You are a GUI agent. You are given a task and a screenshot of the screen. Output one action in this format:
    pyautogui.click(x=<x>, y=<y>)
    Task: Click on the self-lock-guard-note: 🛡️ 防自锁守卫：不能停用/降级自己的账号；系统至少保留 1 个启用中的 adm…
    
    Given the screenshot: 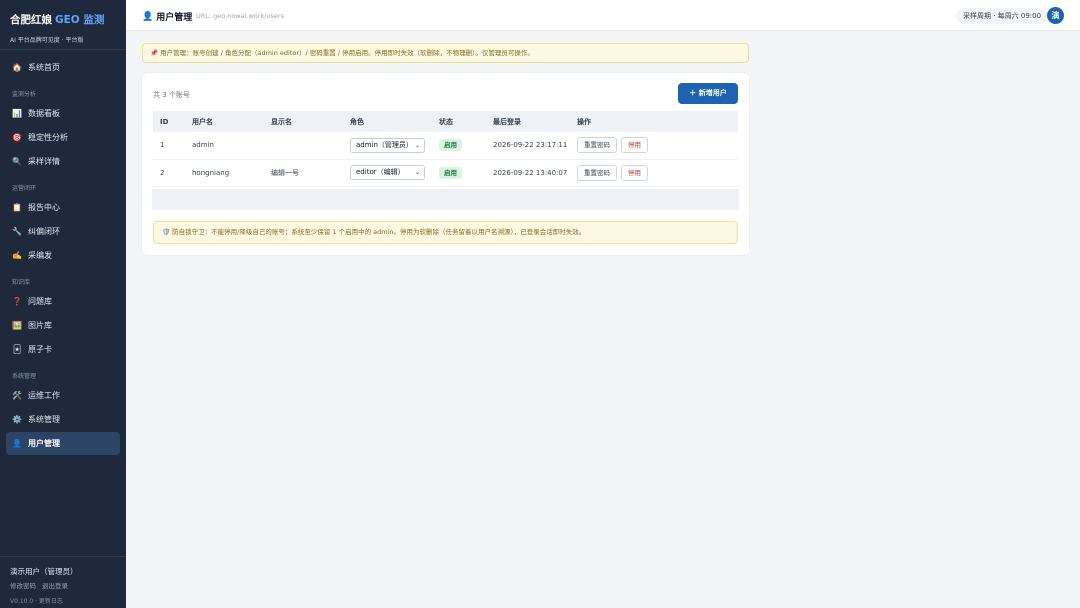 What is the action you would take?
    pyautogui.click(x=445, y=232)
    